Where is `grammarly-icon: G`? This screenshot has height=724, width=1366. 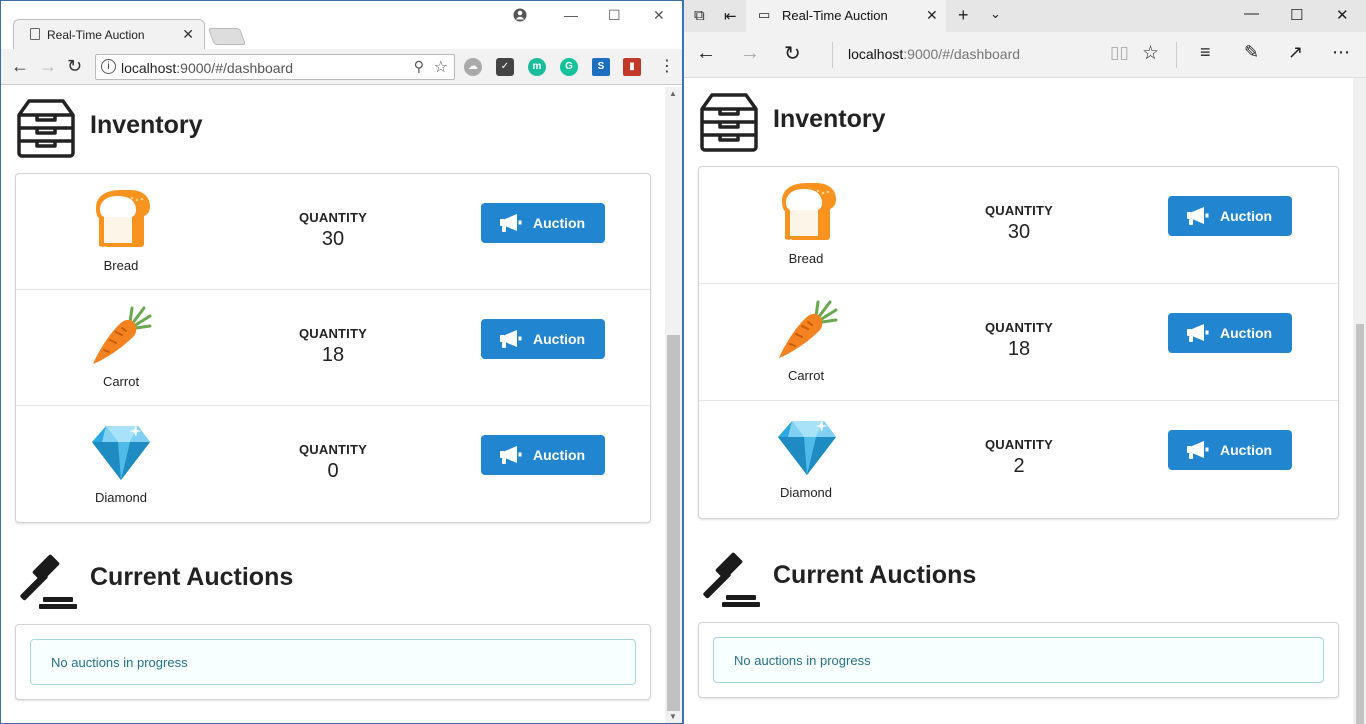 grammarly-icon: G is located at coordinates (569, 67).